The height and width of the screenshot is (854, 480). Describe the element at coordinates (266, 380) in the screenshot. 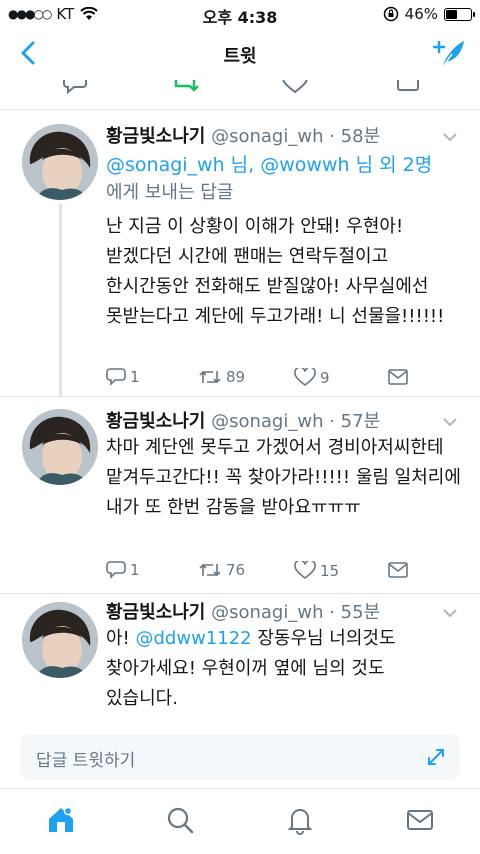

I see `tweet-actions: 1 89 9` at that location.